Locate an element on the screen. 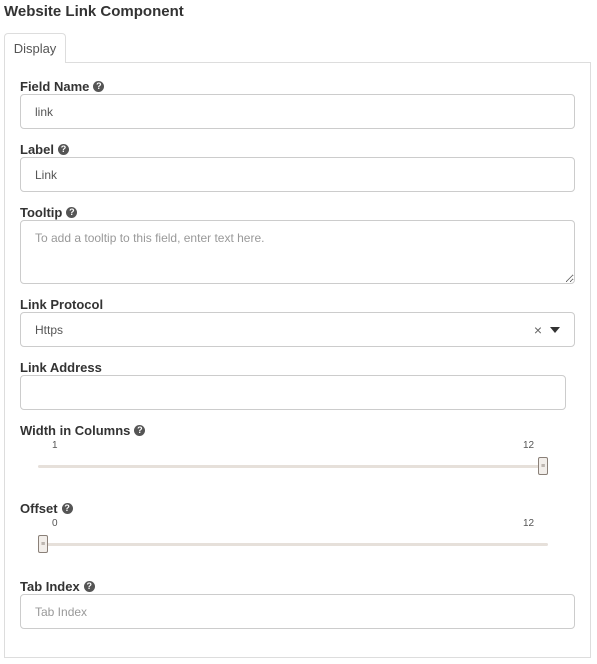 This screenshot has width=597, height=664. tooltip-label: Tooltip ? is located at coordinates (49, 212).